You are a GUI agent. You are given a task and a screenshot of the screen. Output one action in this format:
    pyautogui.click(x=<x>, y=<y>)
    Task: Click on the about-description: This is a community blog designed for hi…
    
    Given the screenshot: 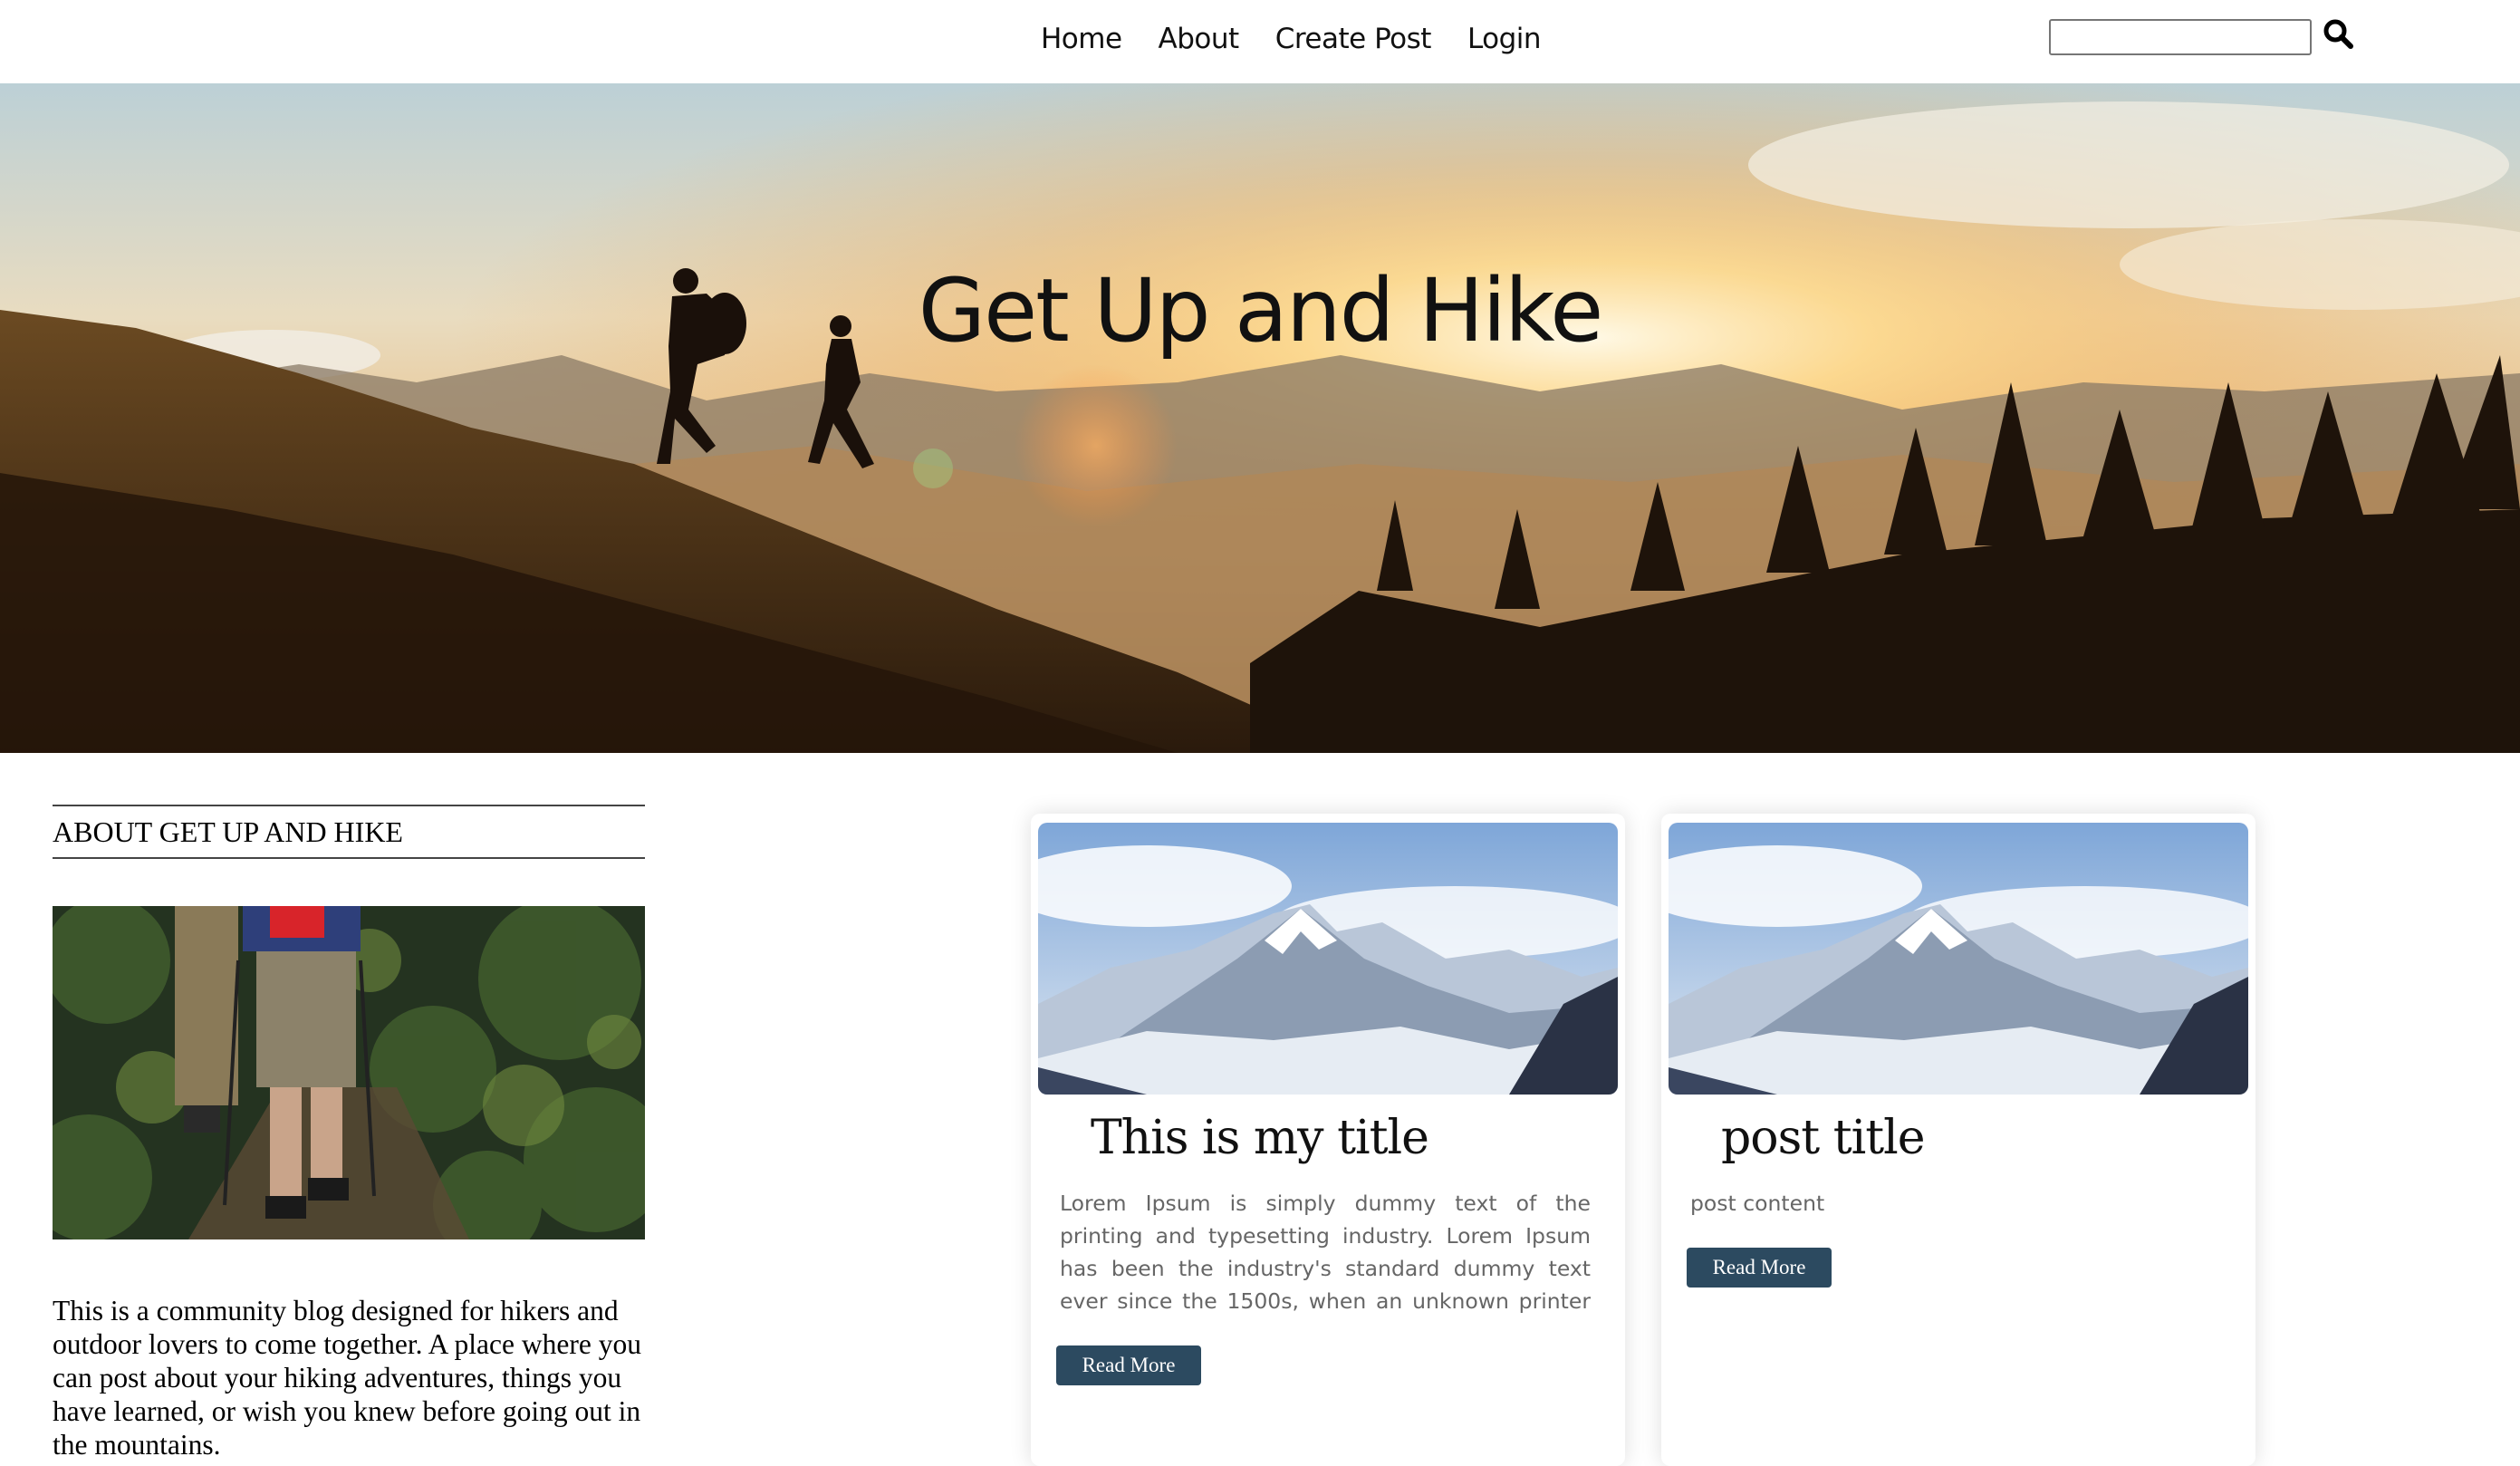 What is the action you would take?
    pyautogui.click(x=347, y=1378)
    